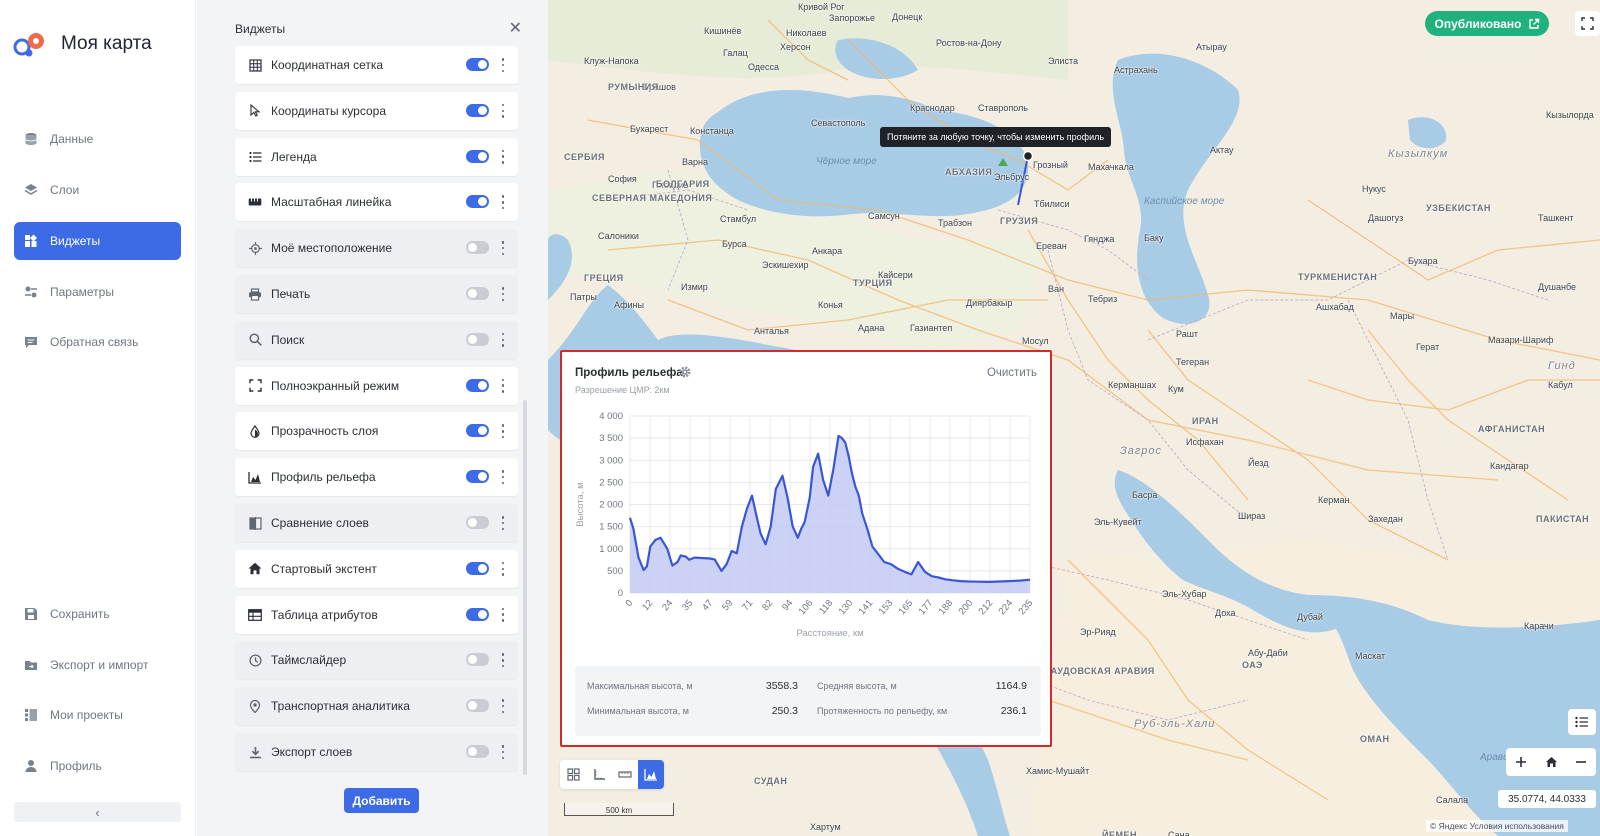  I want to click on published-button: Опубликовано, so click(1487, 23).